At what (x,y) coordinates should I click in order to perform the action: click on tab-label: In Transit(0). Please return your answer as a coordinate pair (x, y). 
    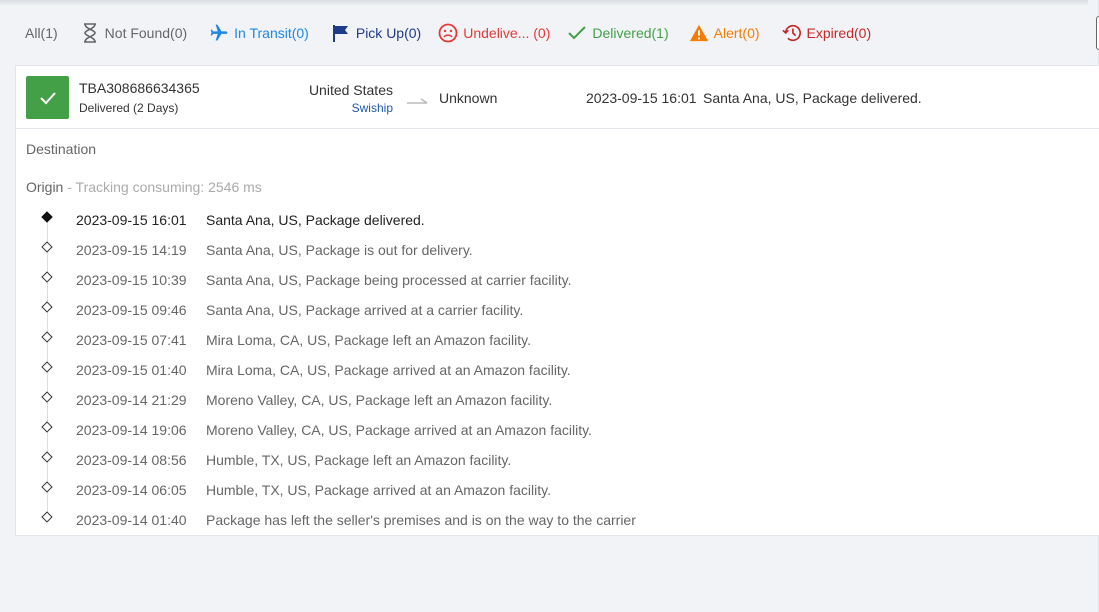
    Looking at the image, I should click on (271, 33).